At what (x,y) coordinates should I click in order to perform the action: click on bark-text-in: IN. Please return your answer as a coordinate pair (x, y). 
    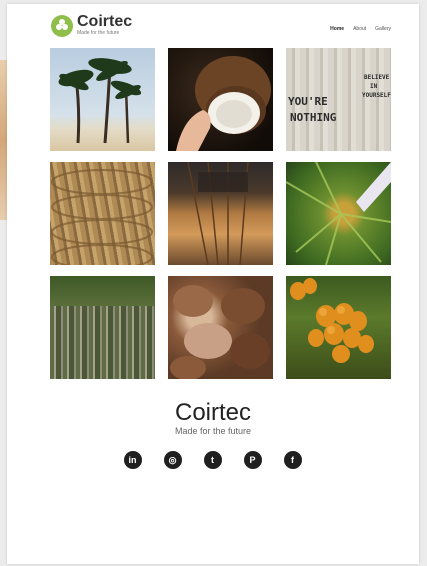
    Looking at the image, I should click on (374, 86).